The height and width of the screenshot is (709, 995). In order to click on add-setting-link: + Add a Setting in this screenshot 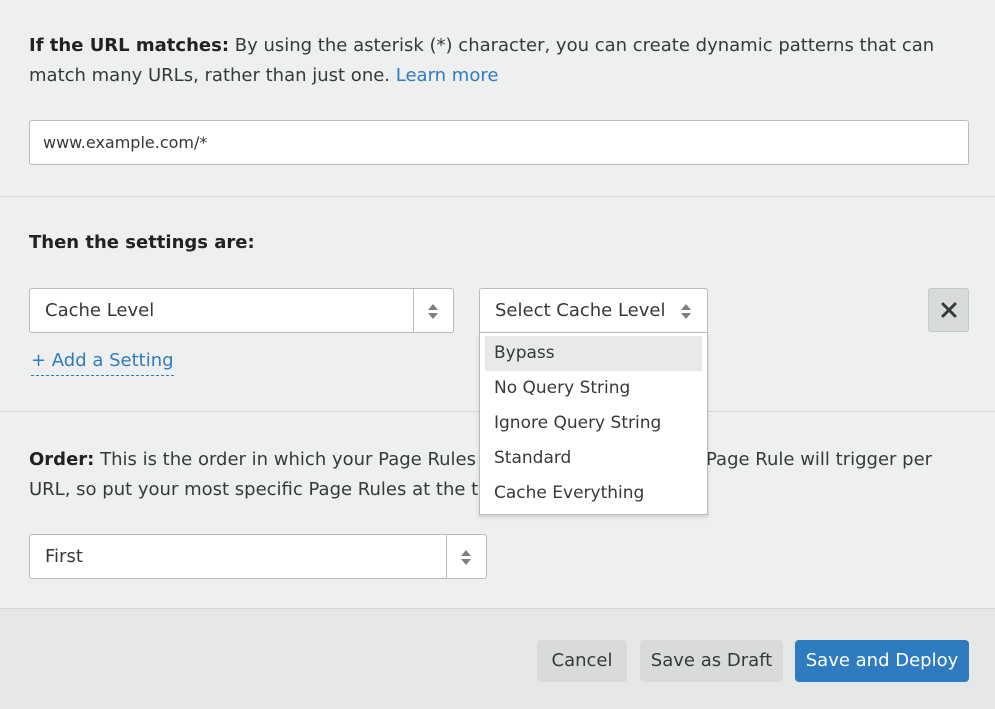, I will do `click(102, 363)`.